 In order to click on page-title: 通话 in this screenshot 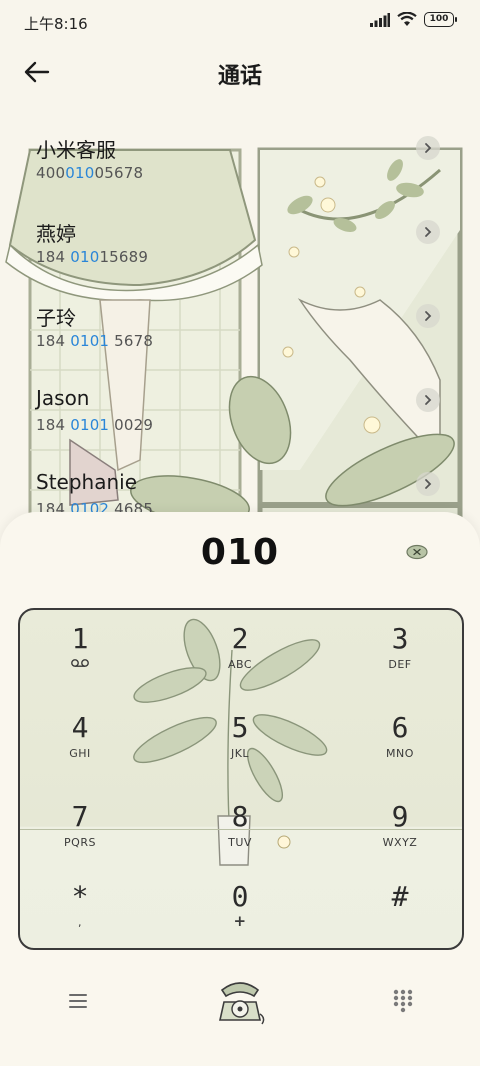, I will do `click(239, 76)`.